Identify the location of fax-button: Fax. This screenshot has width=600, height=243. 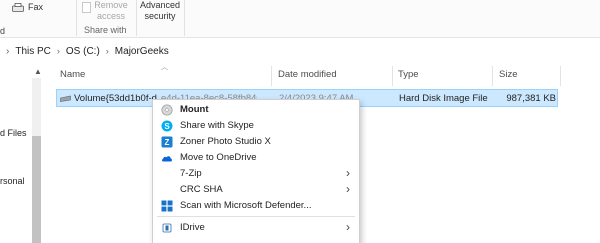
(27, 7).